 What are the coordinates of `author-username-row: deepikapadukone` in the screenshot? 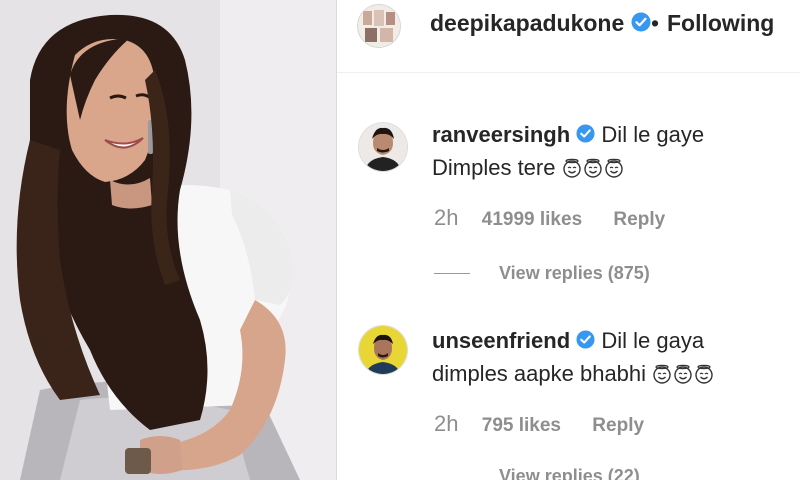 It's located at (540, 24).